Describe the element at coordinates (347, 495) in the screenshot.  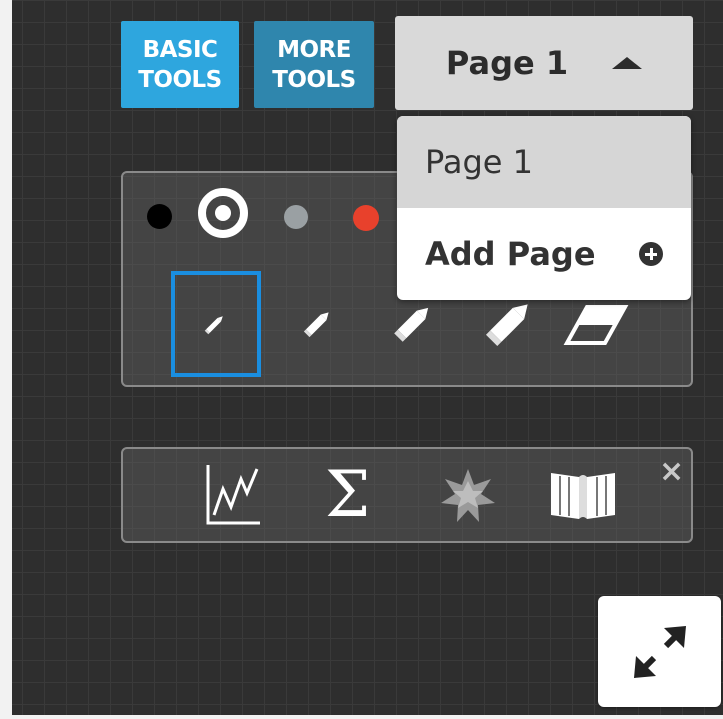
I see `sigma-icon: Σ` at that location.